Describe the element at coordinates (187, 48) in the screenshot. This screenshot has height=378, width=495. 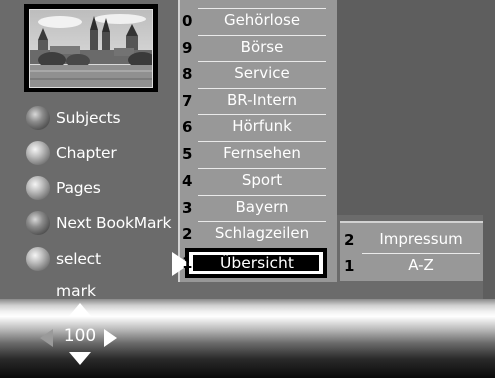
I see `page-number: 9` at that location.